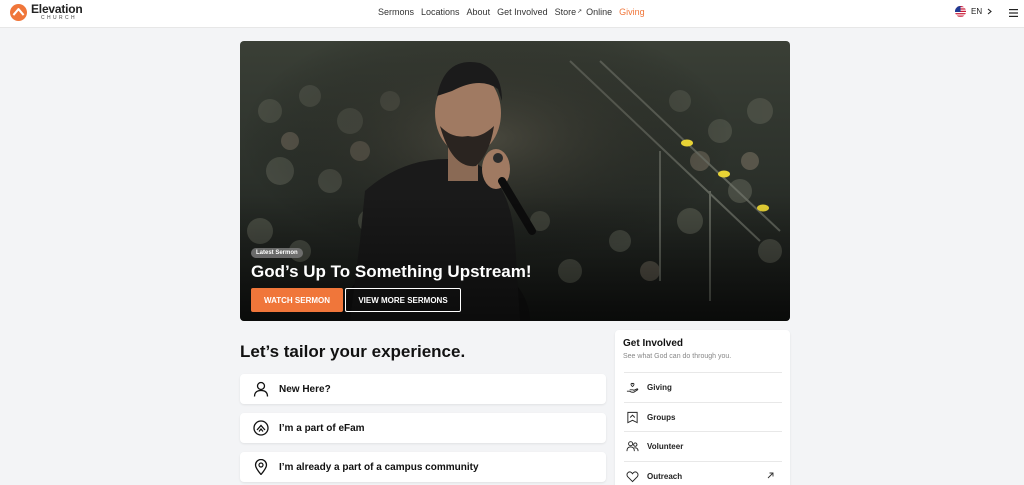 The height and width of the screenshot is (485, 1024). I want to click on get-involved-item-label: Outreach, so click(665, 476).